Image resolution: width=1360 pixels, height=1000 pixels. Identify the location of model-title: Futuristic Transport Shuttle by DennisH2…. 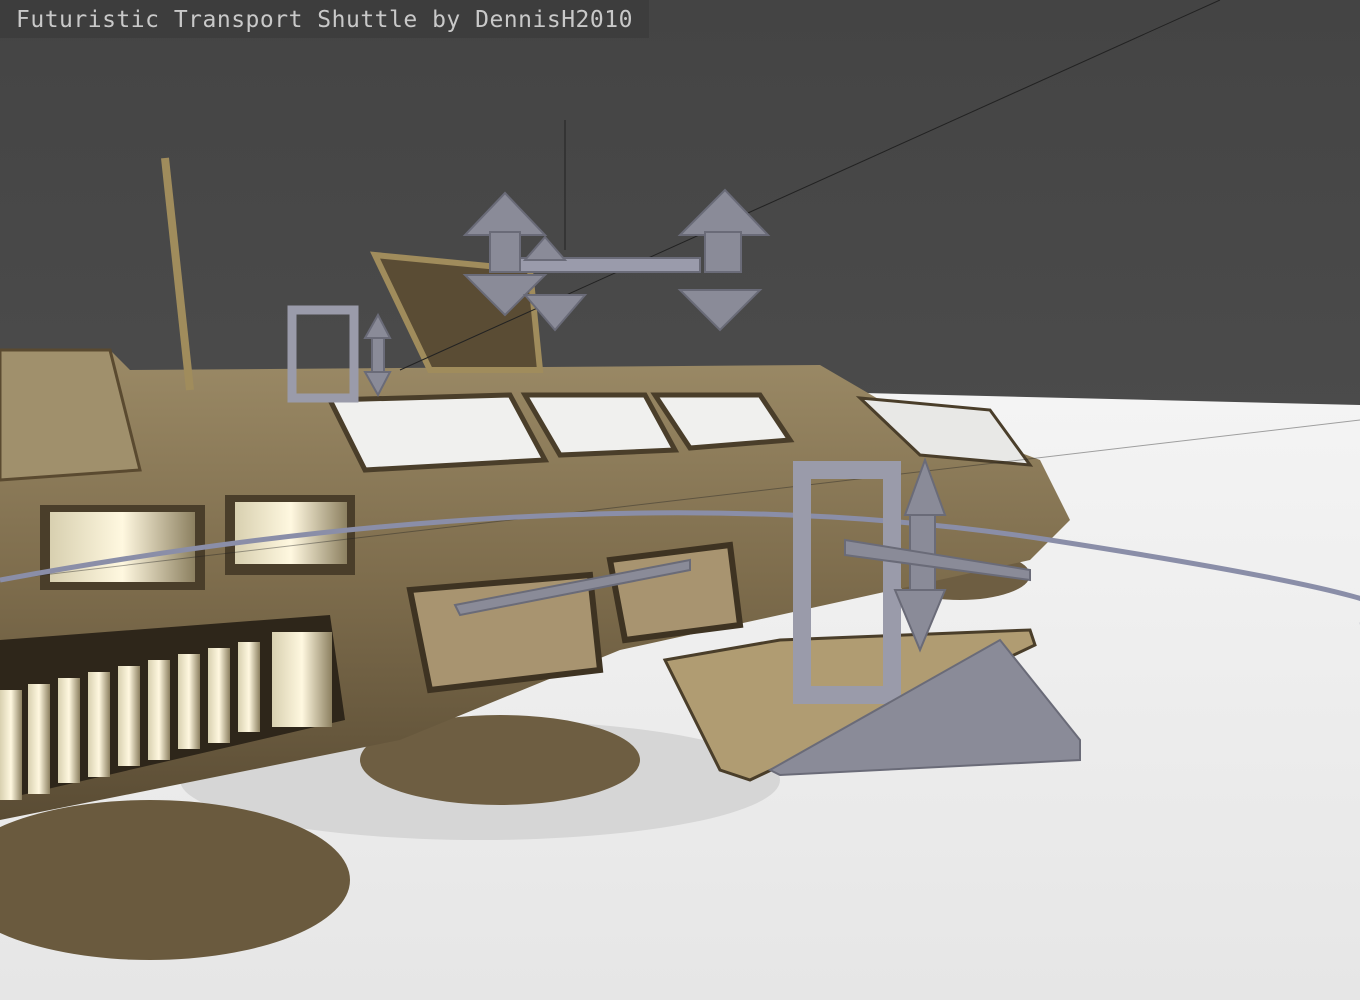
(324, 19).